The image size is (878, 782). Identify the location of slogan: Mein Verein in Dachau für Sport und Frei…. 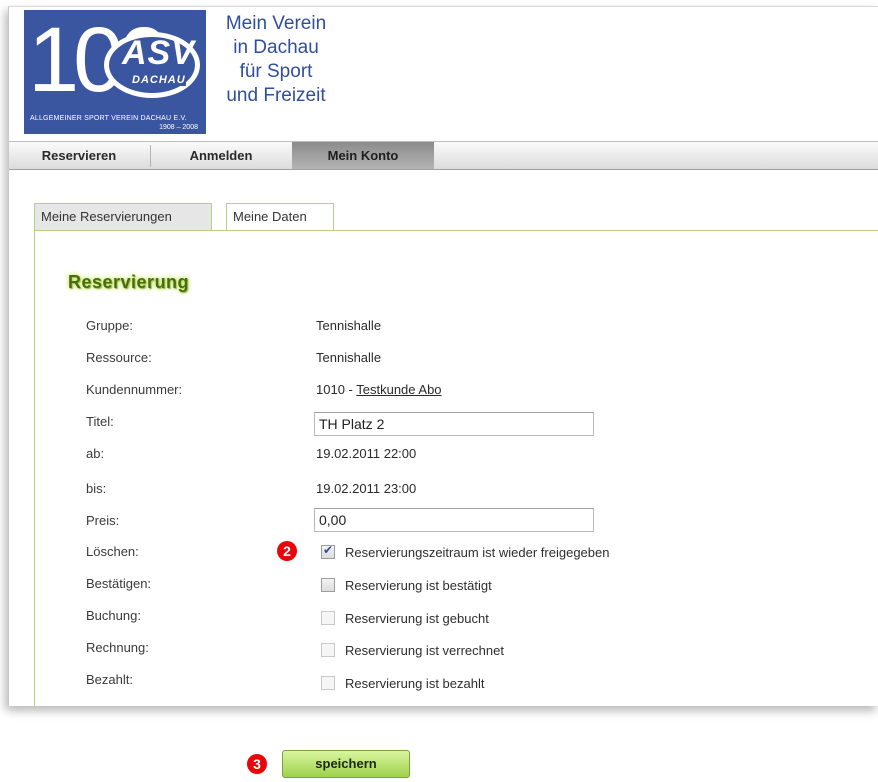
(276, 60).